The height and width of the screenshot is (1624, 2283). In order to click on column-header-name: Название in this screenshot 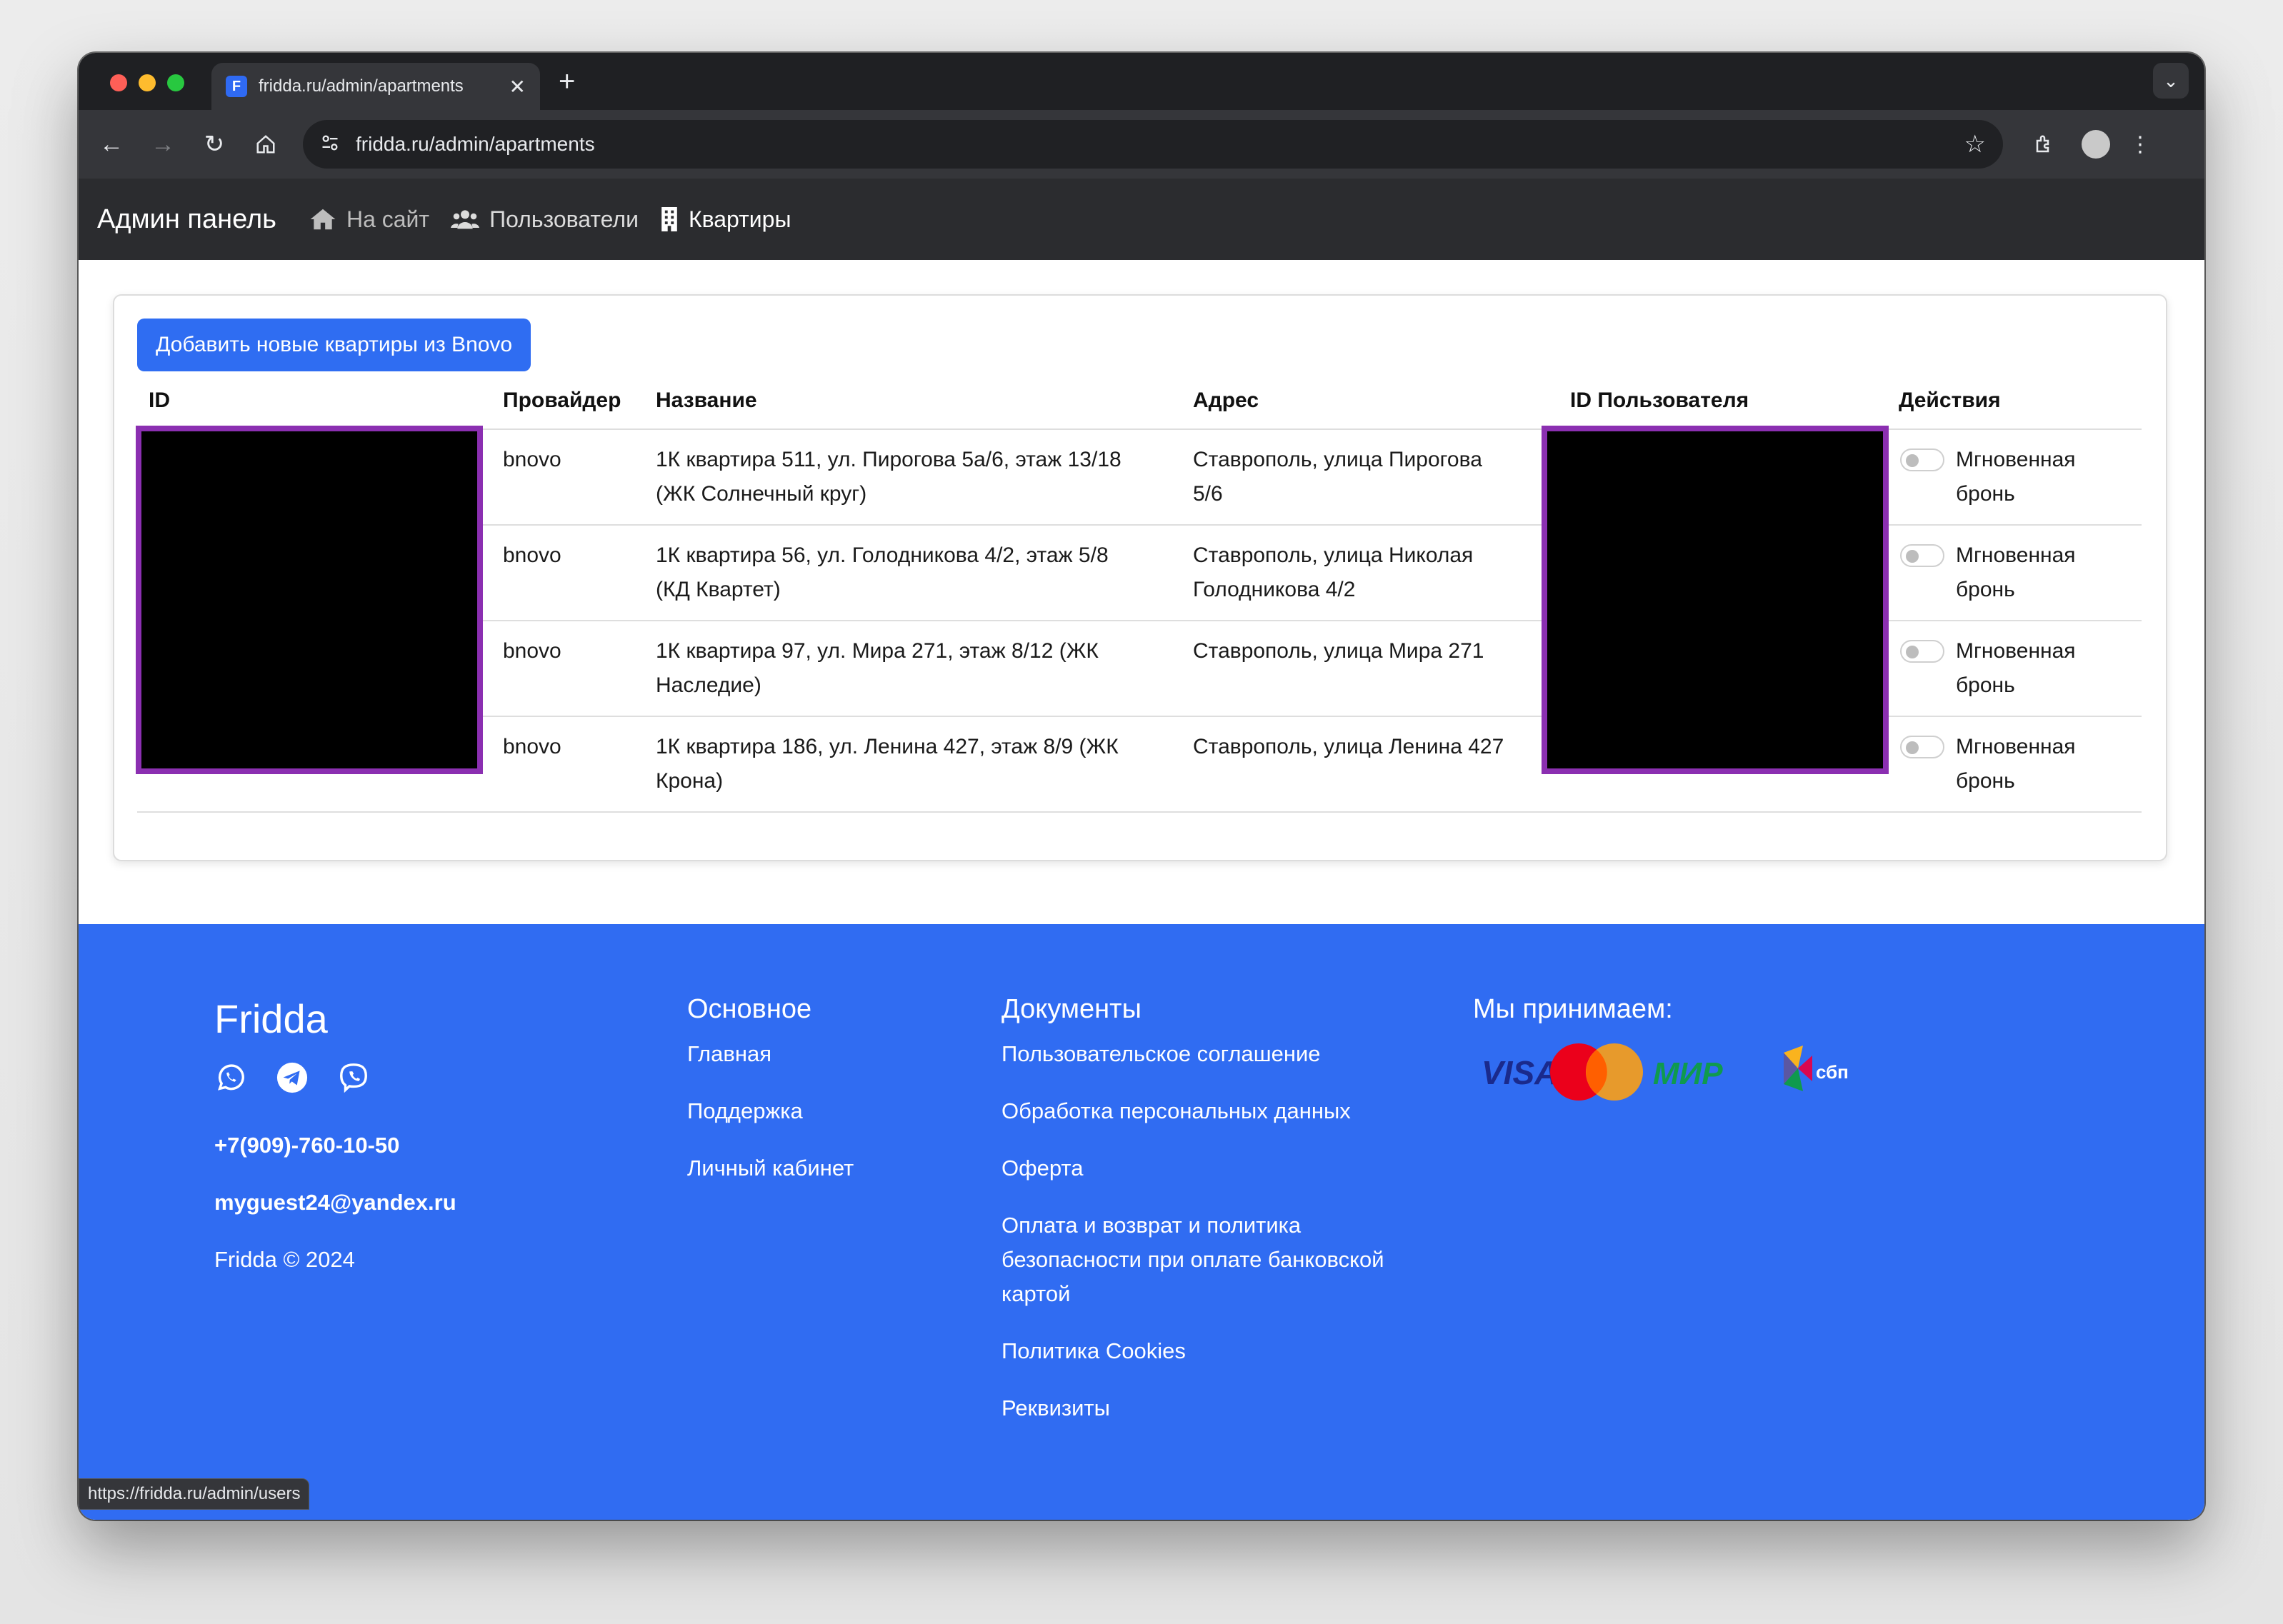, I will do `click(706, 401)`.